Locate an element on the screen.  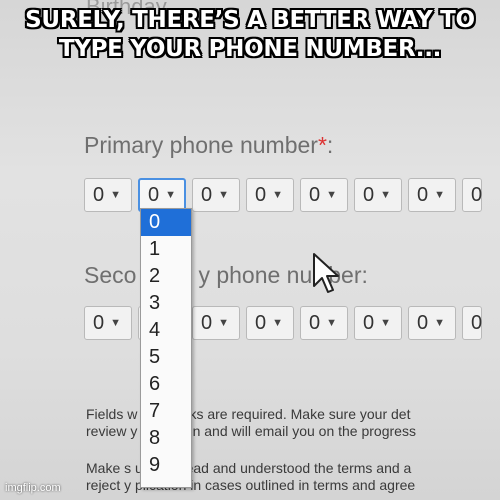
watermark: imgflip.com is located at coordinates (33, 488).